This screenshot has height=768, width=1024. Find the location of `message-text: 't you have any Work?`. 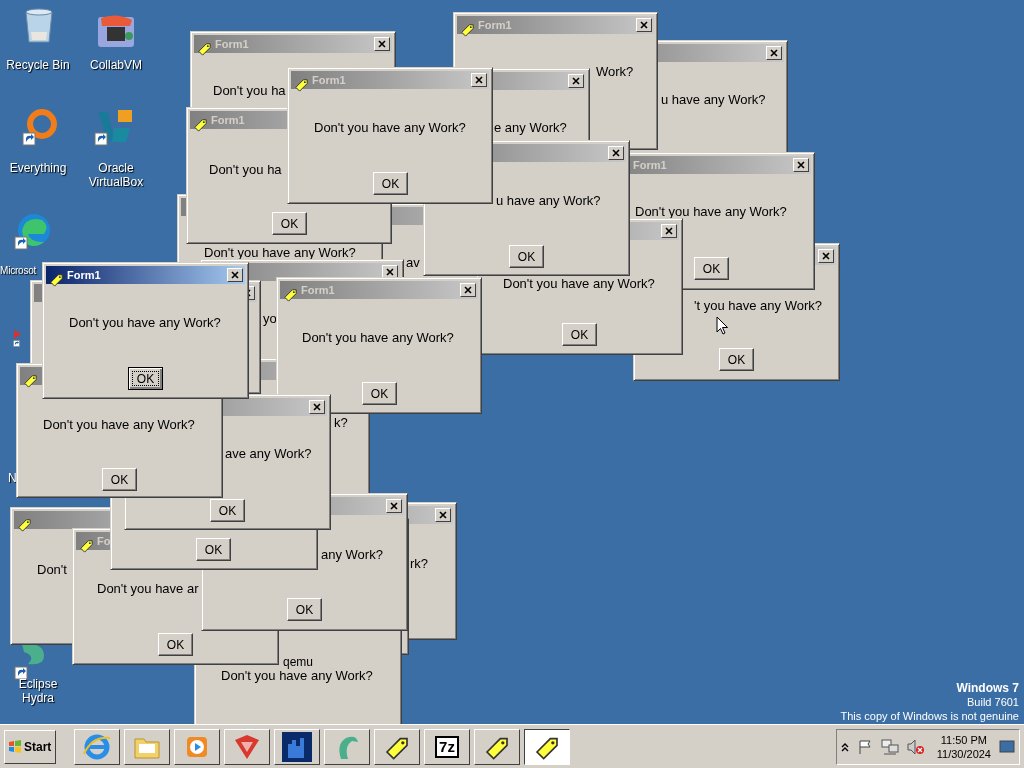

message-text: 't you have any Work? is located at coordinates (758, 306).